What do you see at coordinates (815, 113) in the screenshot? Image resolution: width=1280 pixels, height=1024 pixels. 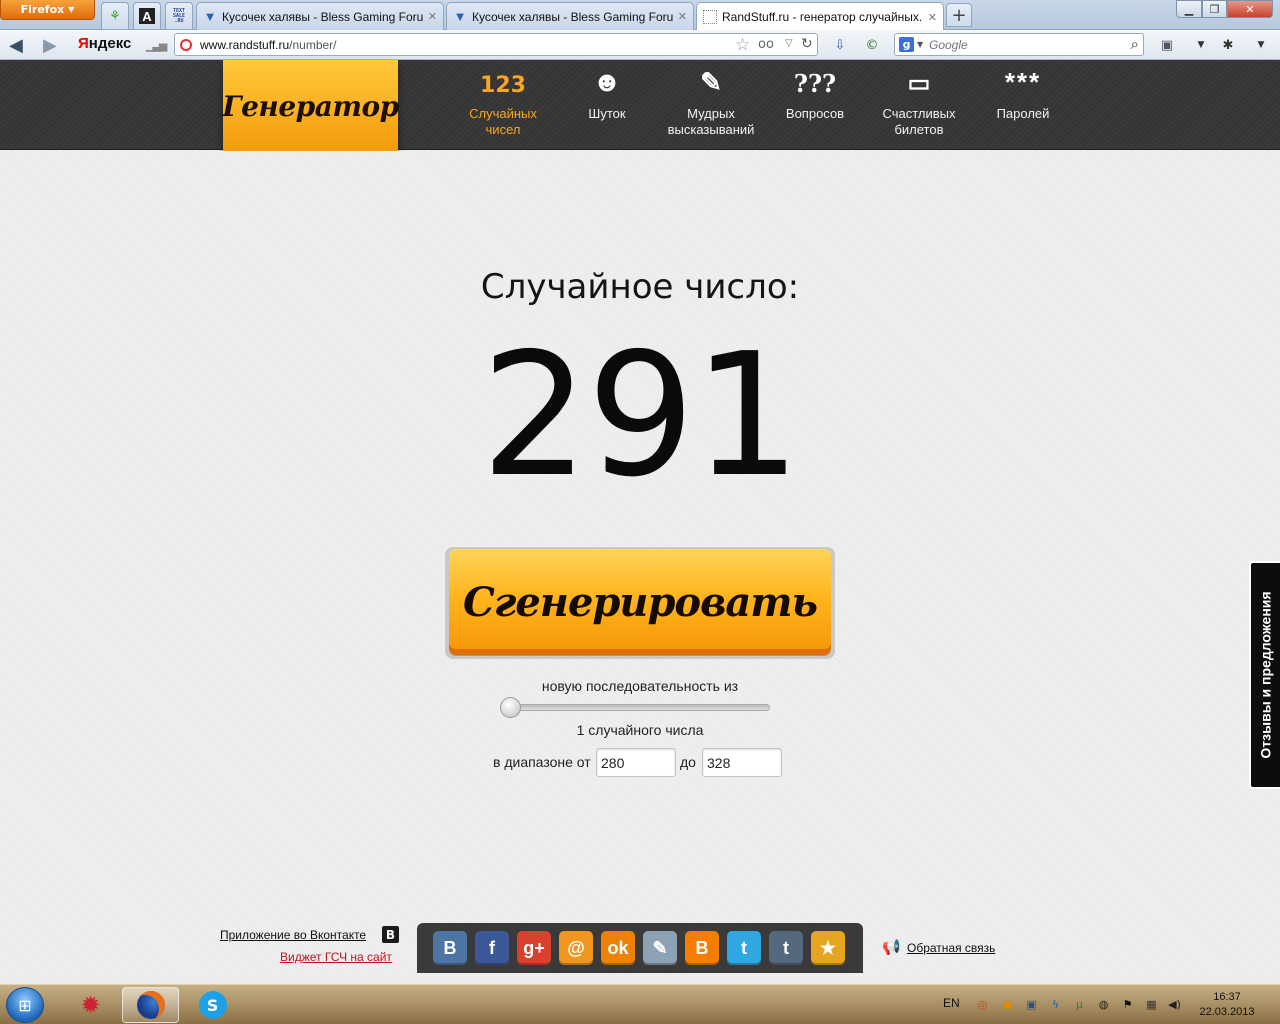 I see `nav-label-line1: Вопросов` at bounding box center [815, 113].